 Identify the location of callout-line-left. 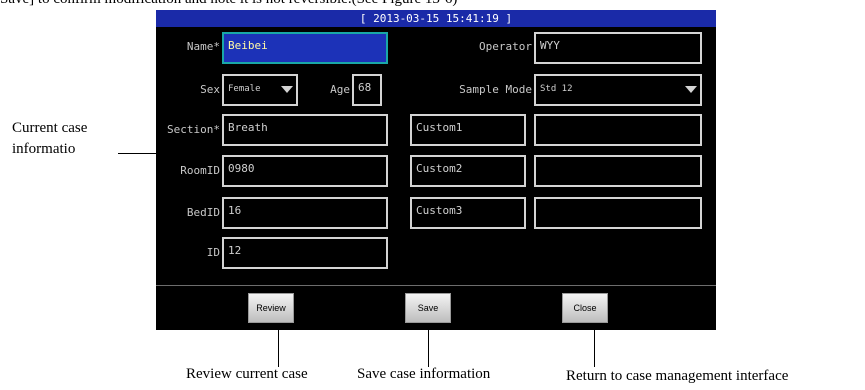
(138, 153).